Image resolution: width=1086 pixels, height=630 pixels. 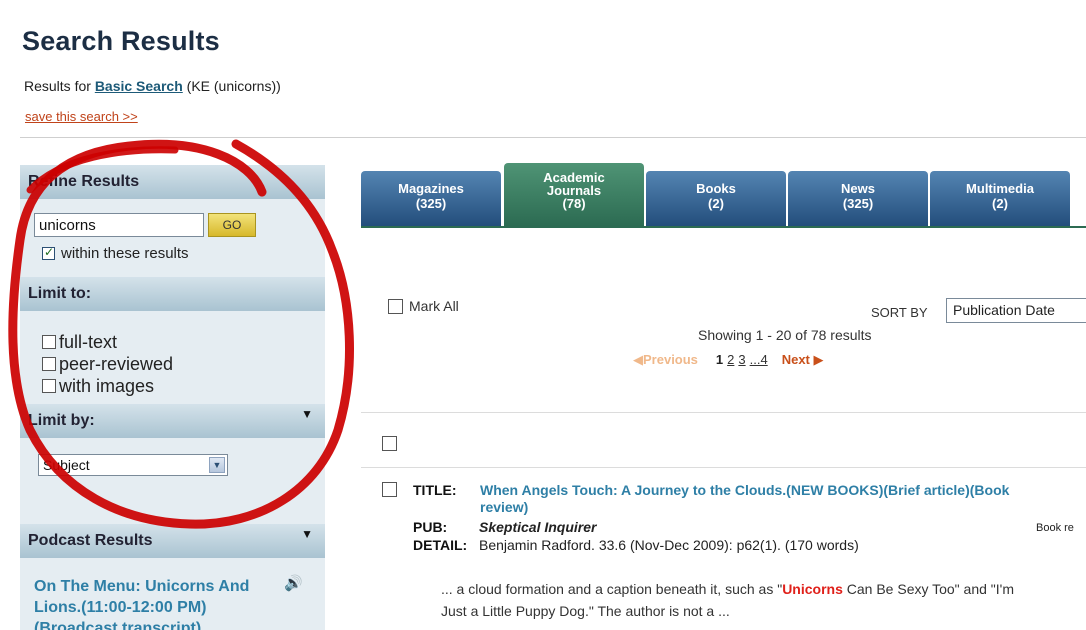 What do you see at coordinates (1055, 528) in the screenshot?
I see `document-type-label: Book re` at bounding box center [1055, 528].